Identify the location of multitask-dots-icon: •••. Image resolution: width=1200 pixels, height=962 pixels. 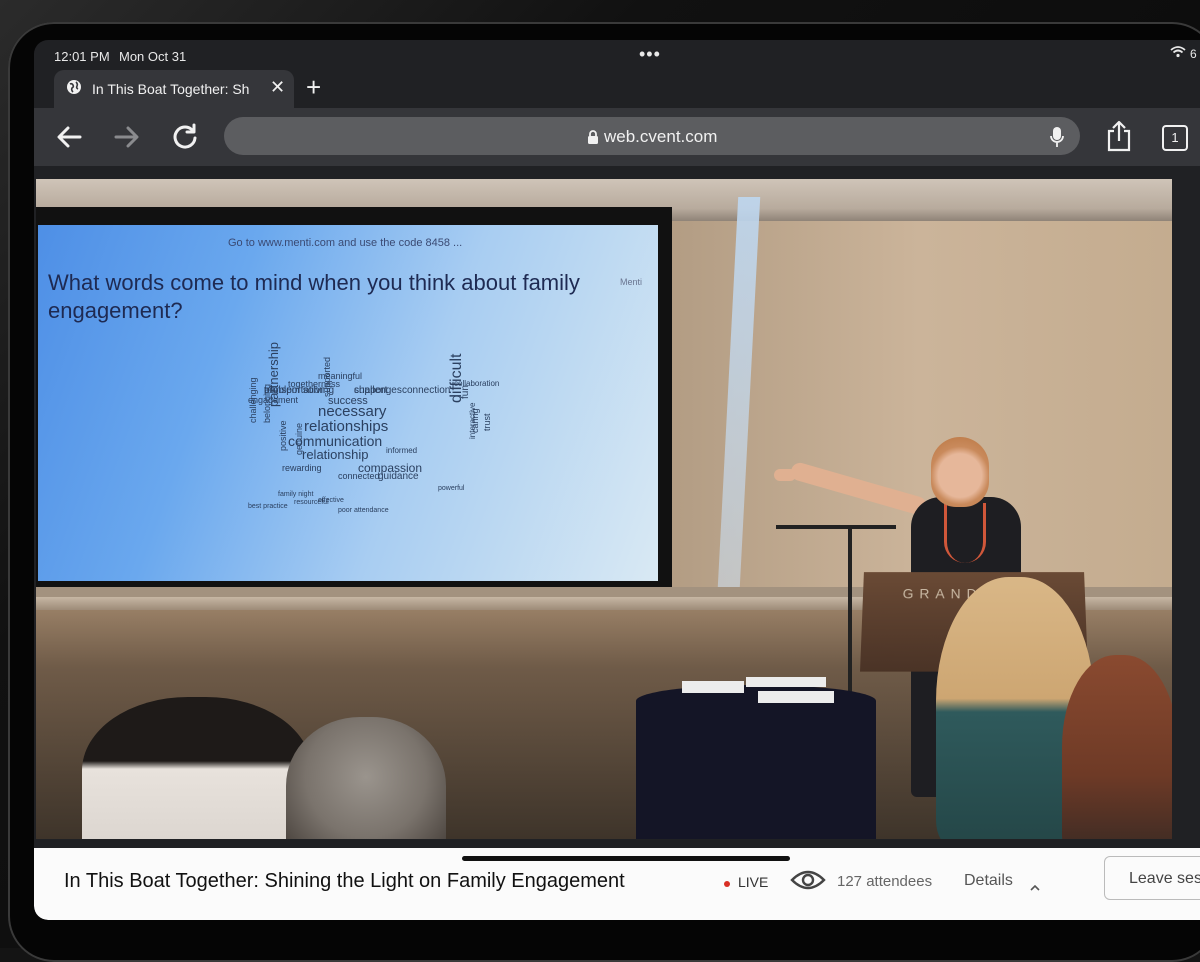
(650, 54).